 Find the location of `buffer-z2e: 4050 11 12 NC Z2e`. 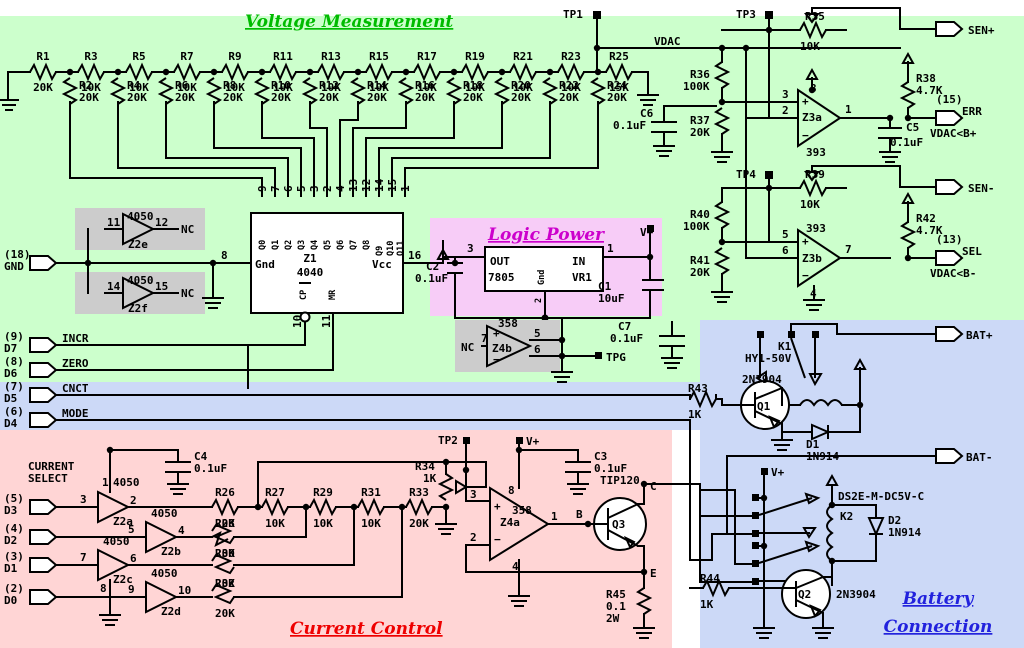

buffer-z2e: 4050 11 12 NC Z2e is located at coordinates (140, 229).